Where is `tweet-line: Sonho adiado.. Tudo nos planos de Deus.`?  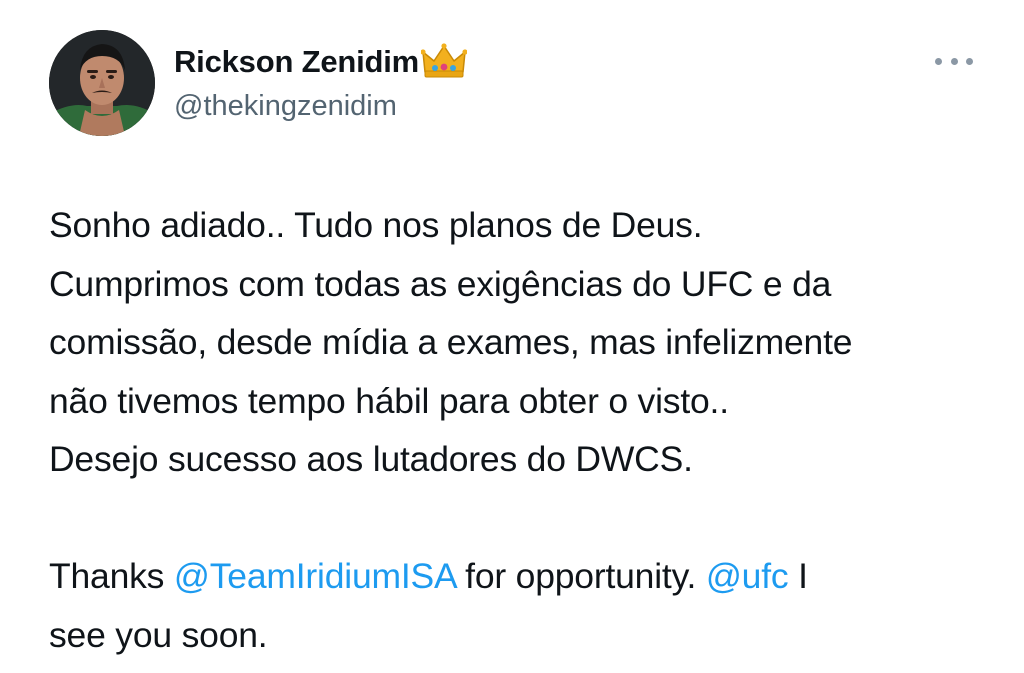
tweet-line: Sonho adiado.. Tudo nos planos de Deus. is located at coordinates (376, 225).